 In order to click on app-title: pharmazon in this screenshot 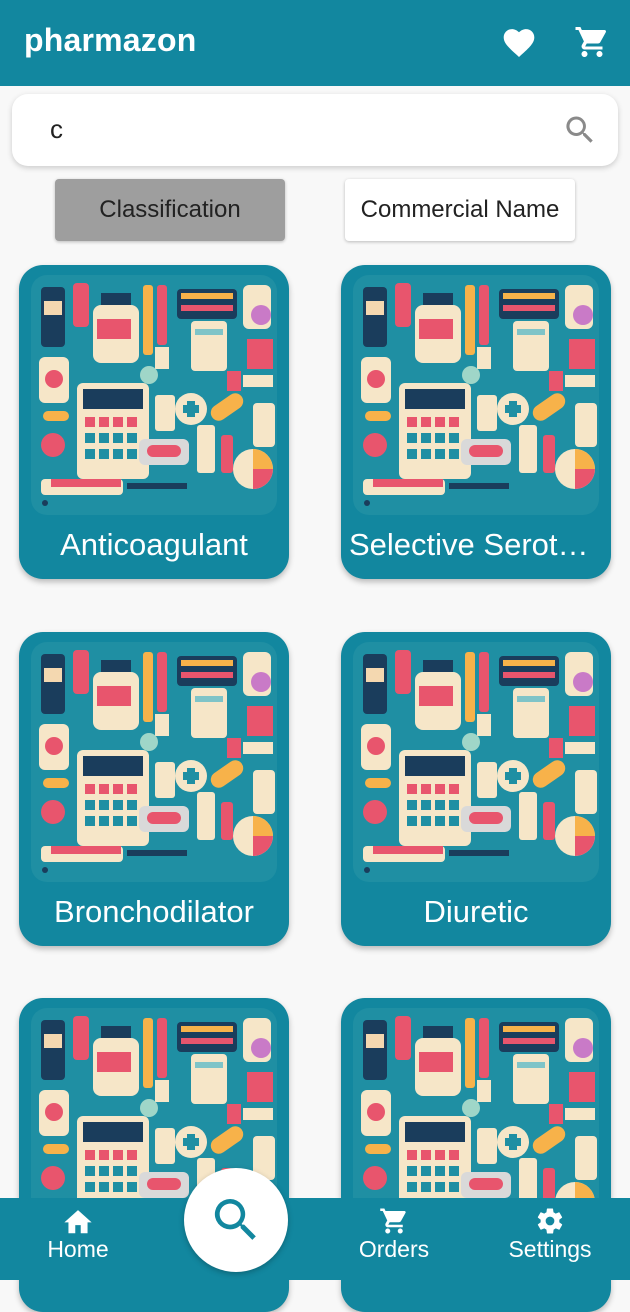, I will do `click(110, 40)`.